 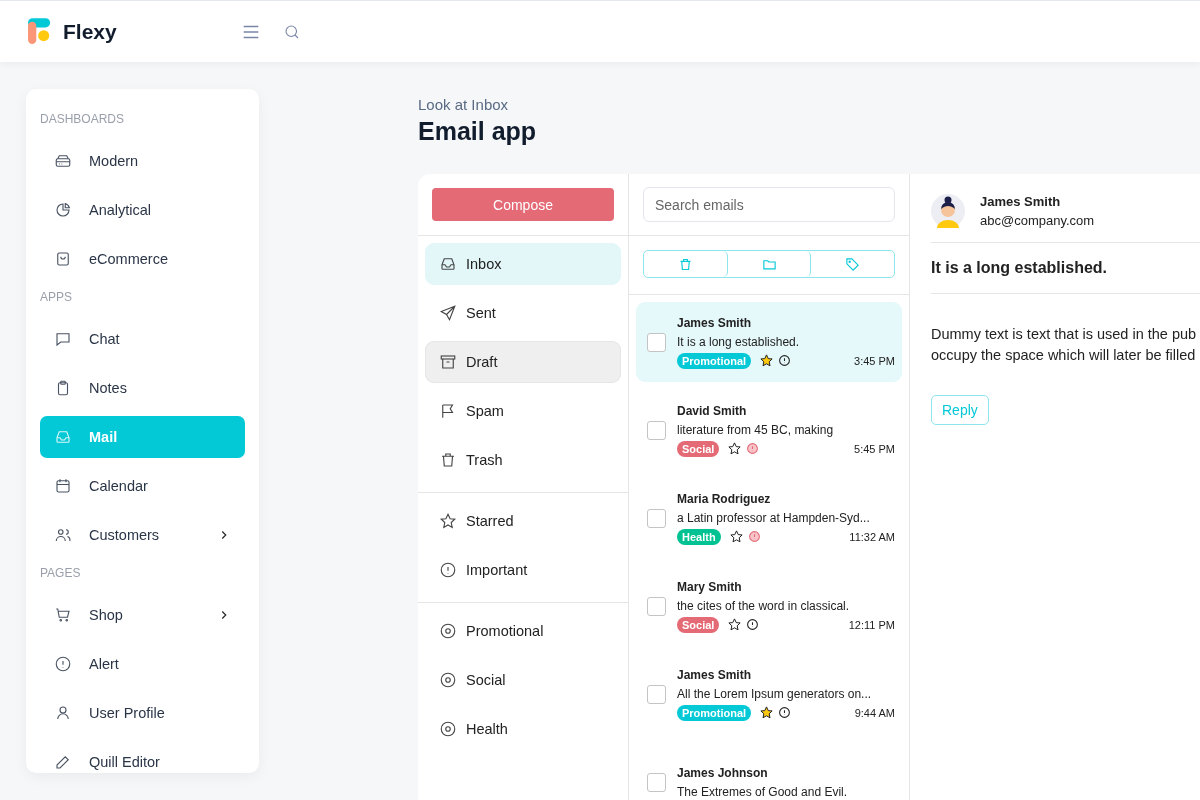 What do you see at coordinates (142, 388) in the screenshot?
I see `sidebar-item: Notes` at bounding box center [142, 388].